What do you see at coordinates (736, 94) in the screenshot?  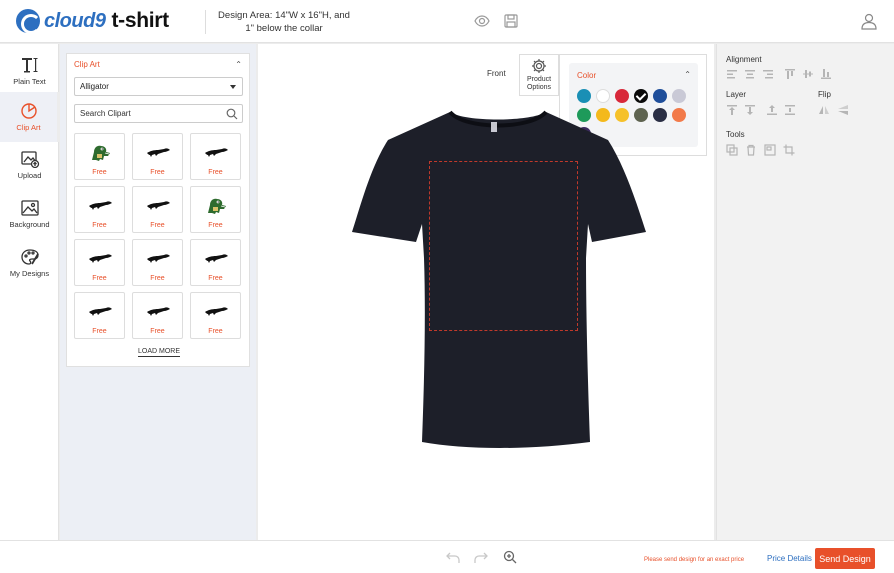 I see `layer-label: Layer` at bounding box center [736, 94].